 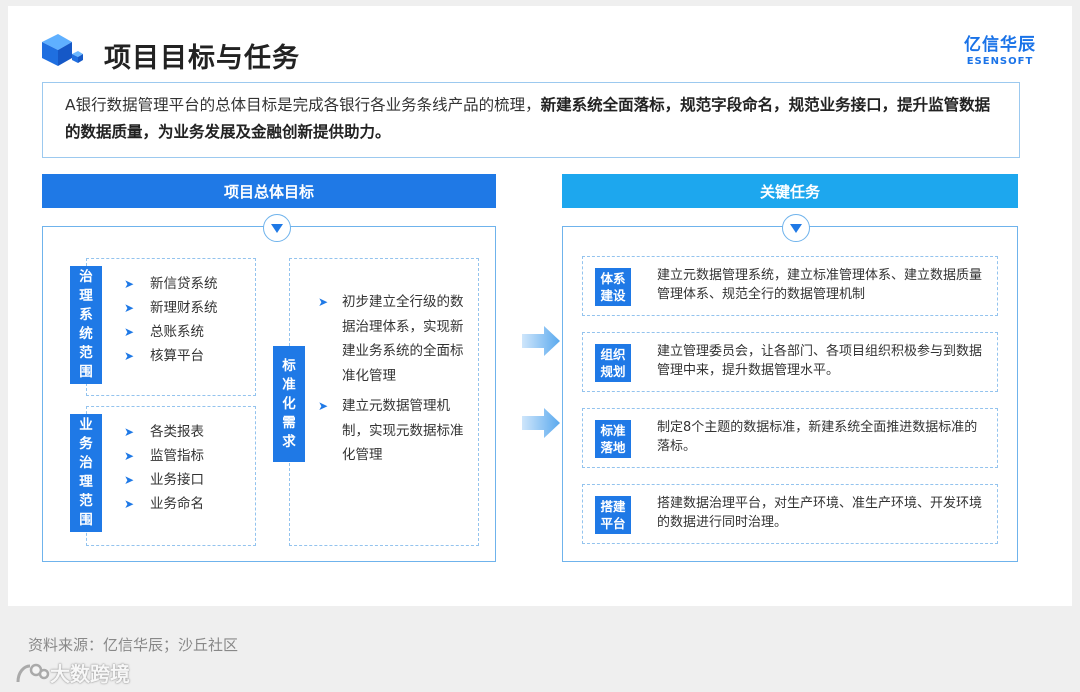 I want to click on task-text: 制定8个主题的数据标准，新建系统全面推进数据标准的落标。, so click(x=817, y=437).